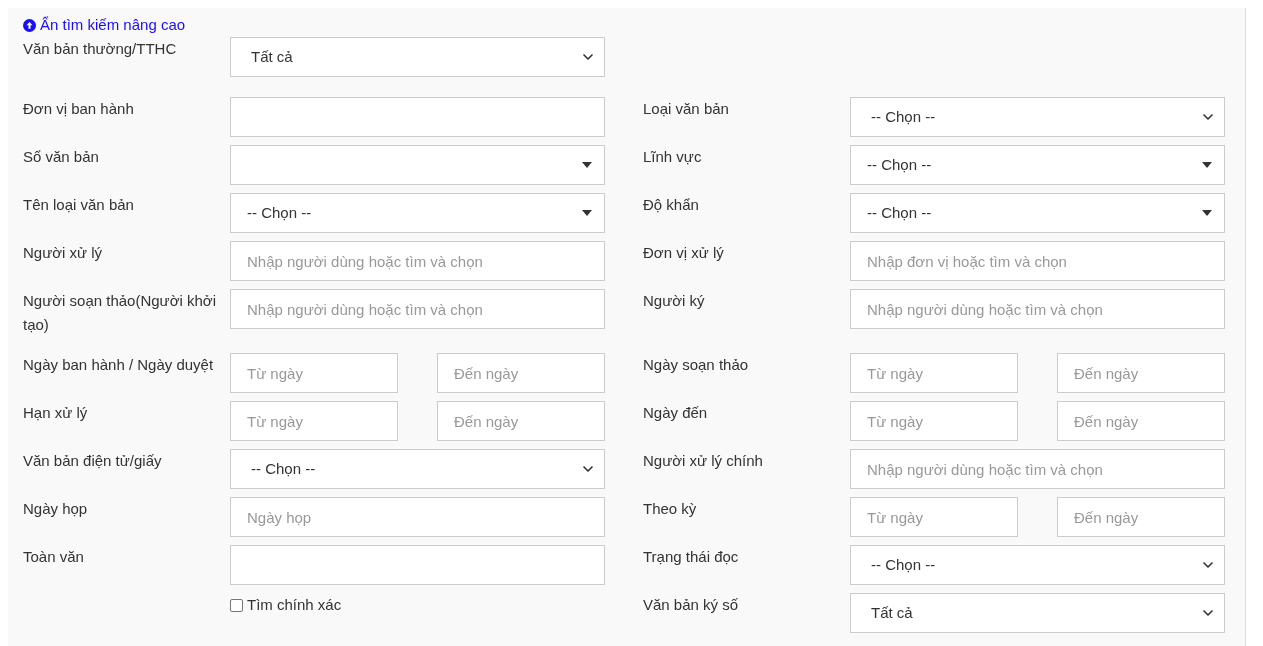  Describe the element at coordinates (294, 604) in the screenshot. I see `checkbox-label: Tìm chính xác` at that location.